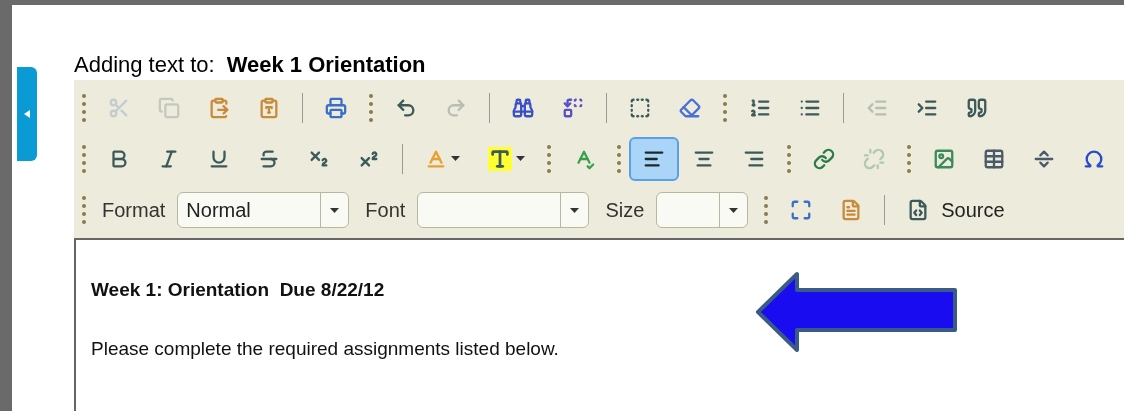 The width and height of the screenshot is (1124, 411). I want to click on subscript-icon, so click(319, 159).